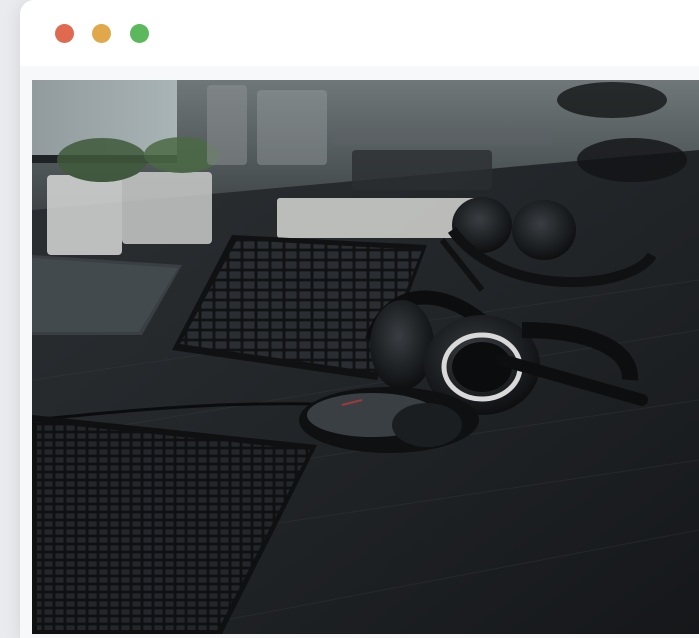 Image resolution: width=699 pixels, height=638 pixels. I want to click on window-titlebar, so click(359, 33).